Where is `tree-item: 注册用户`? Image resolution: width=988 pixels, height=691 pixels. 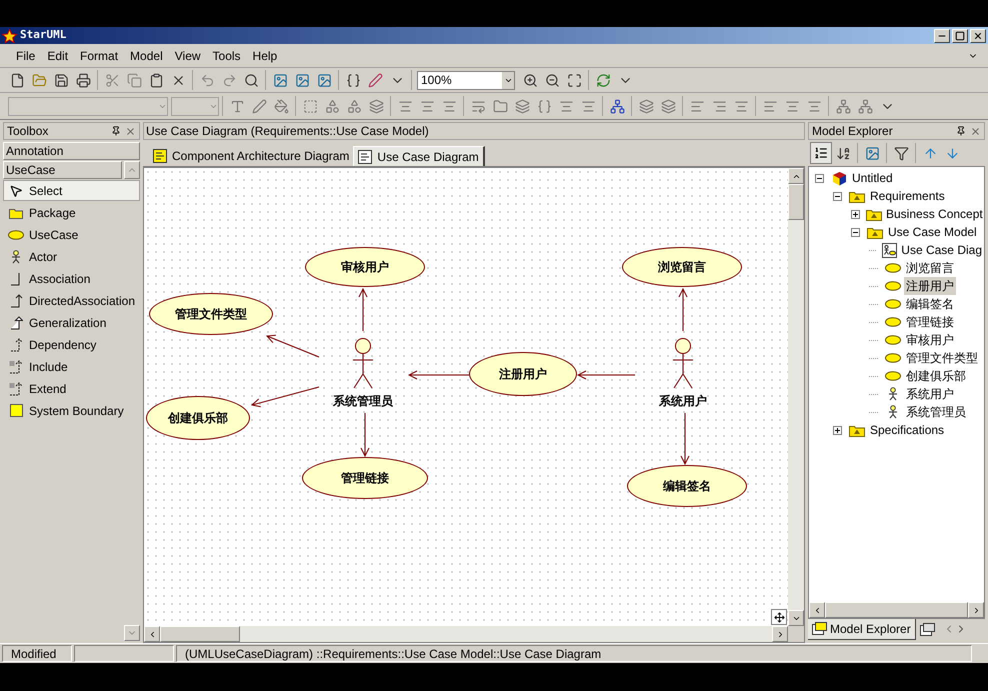
tree-item: 注册用户 is located at coordinates (930, 286).